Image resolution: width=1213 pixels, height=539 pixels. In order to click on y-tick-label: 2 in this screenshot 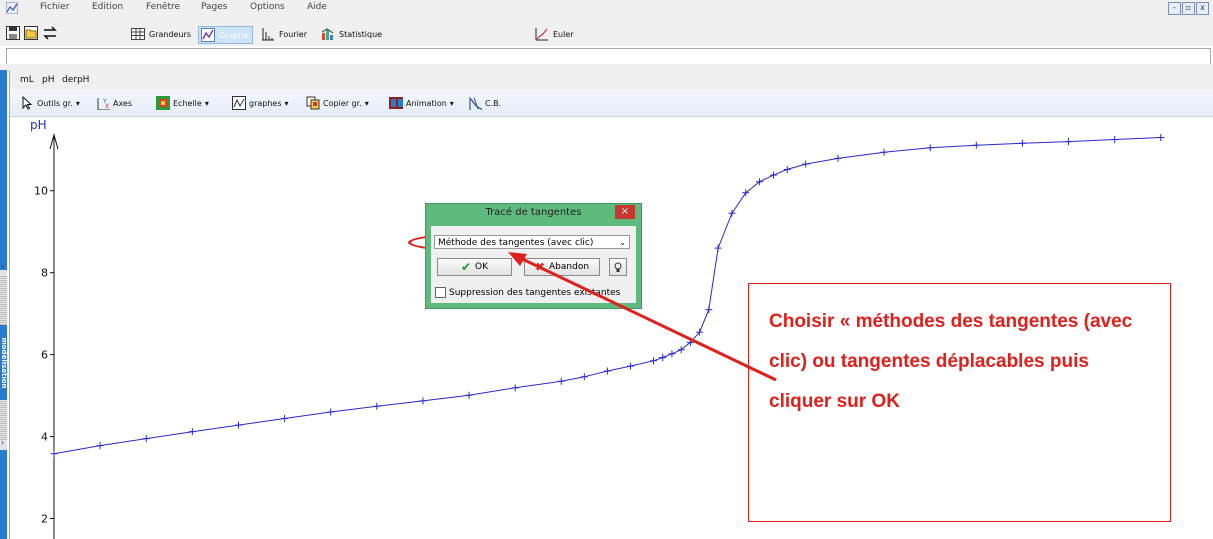, I will do `click(44, 519)`.